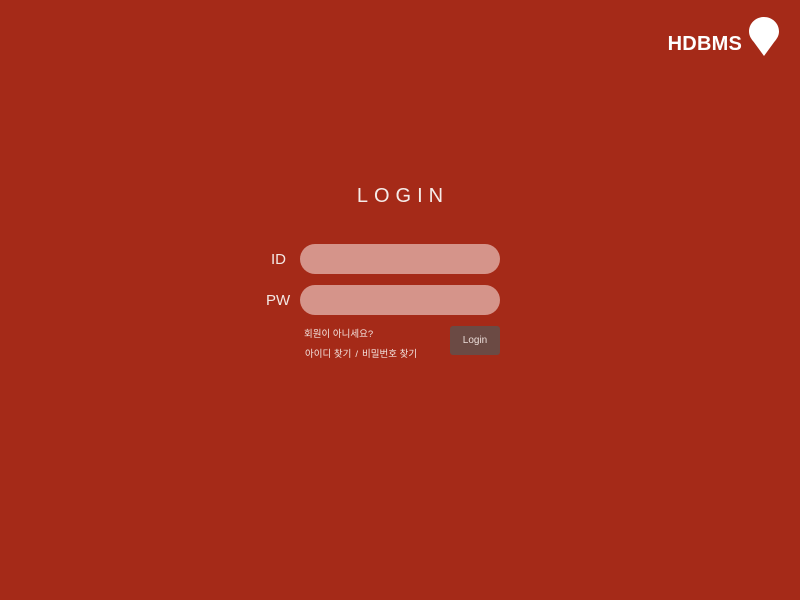 This screenshot has width=800, height=600. Describe the element at coordinates (389, 355) in the screenshot. I see `find-password-link: 비밀번호 찾기` at that location.